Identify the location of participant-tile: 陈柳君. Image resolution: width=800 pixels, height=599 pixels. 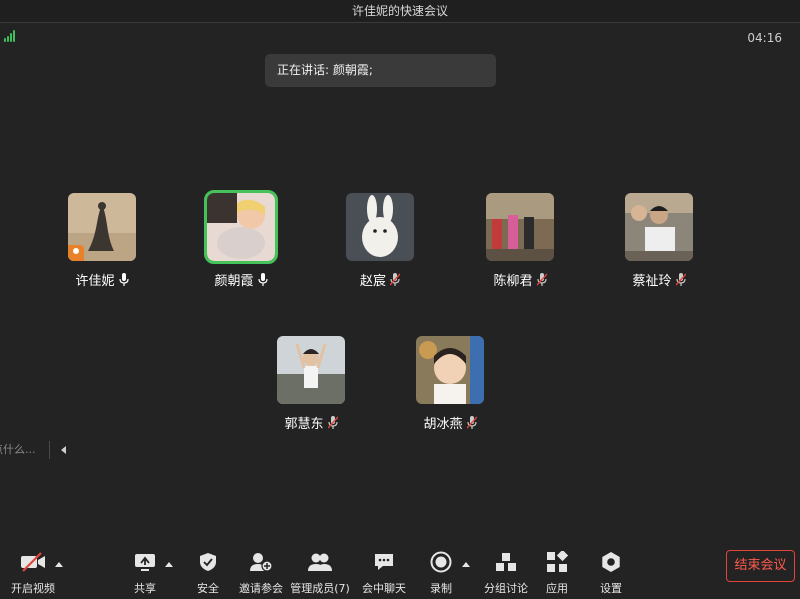
(520, 241).